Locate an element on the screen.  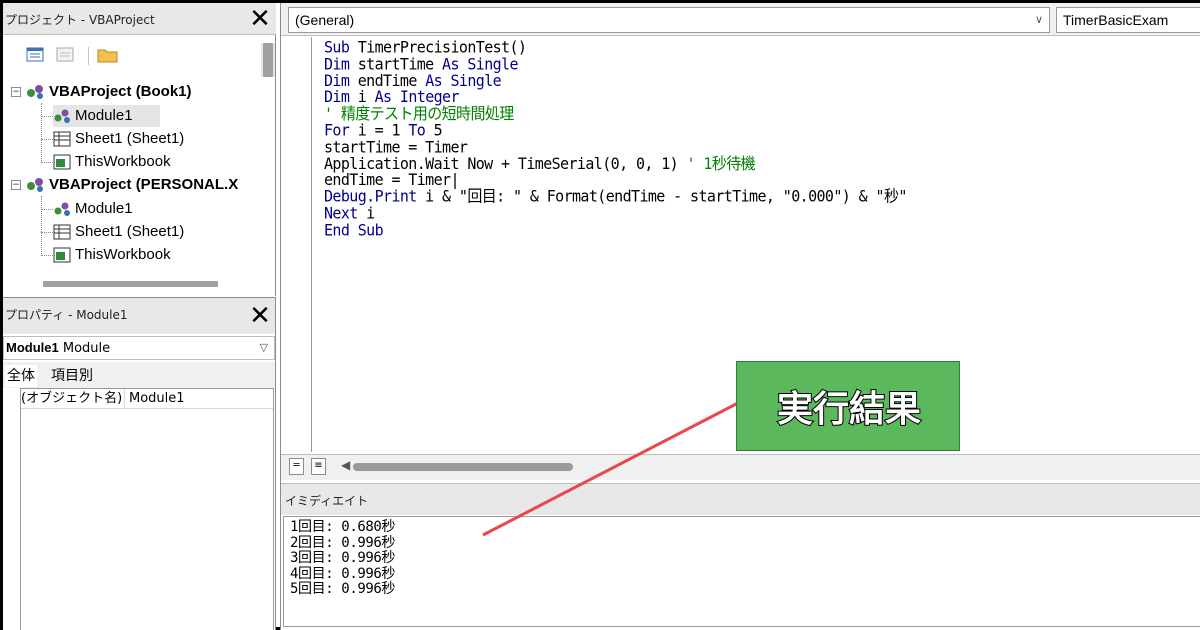
properties-tabs: 全体 項目別 is located at coordinates (139, 375).